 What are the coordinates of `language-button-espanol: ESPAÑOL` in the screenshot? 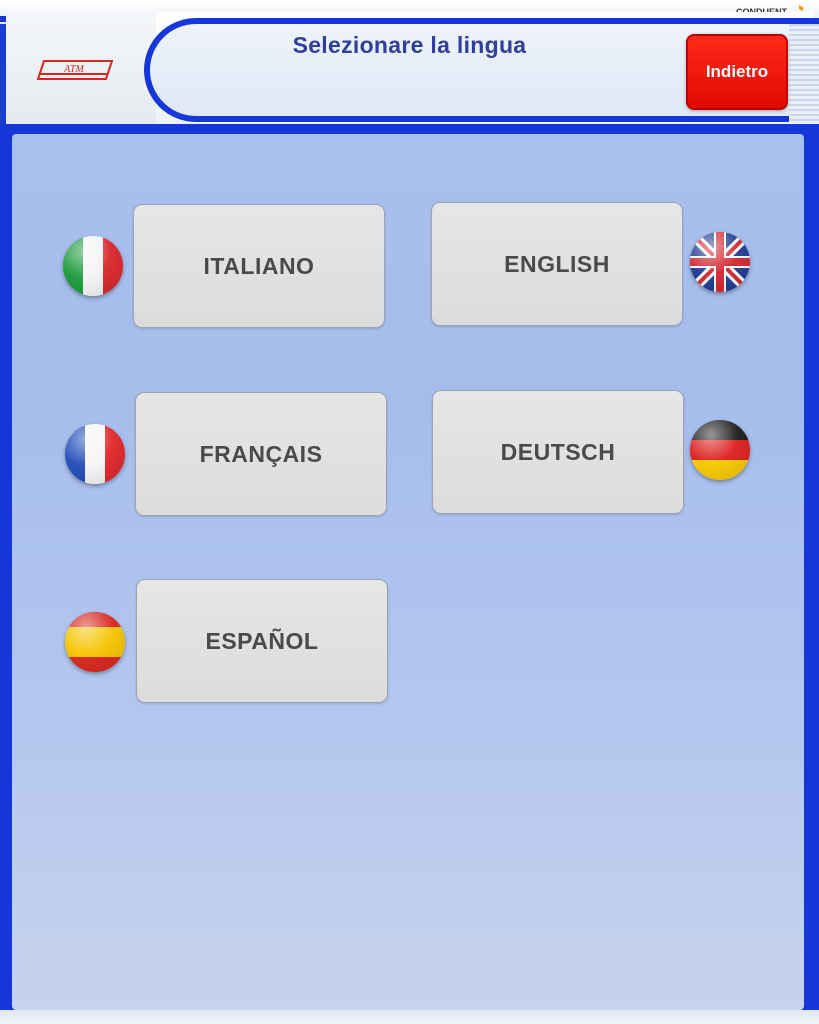 It's located at (262, 641).